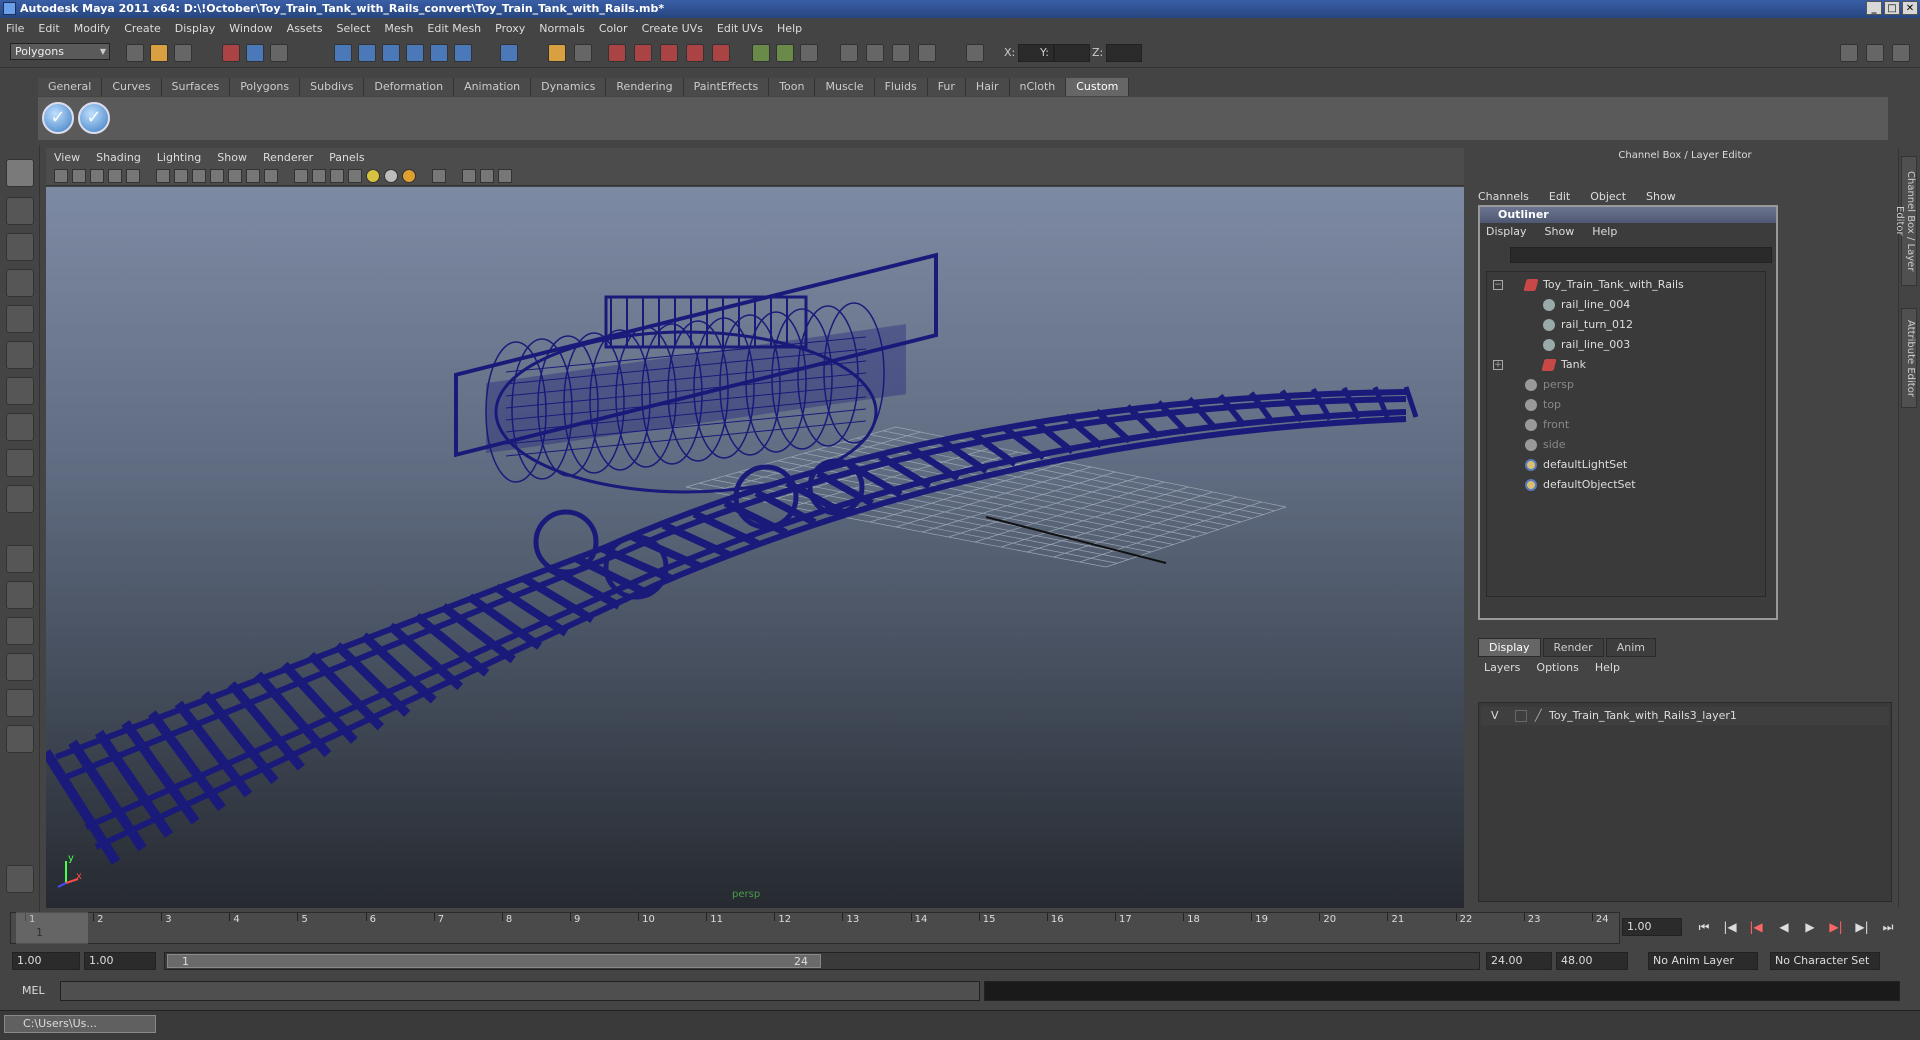 The image size is (1920, 1040). I want to click on four-view-layout-icon, so click(20, 595).